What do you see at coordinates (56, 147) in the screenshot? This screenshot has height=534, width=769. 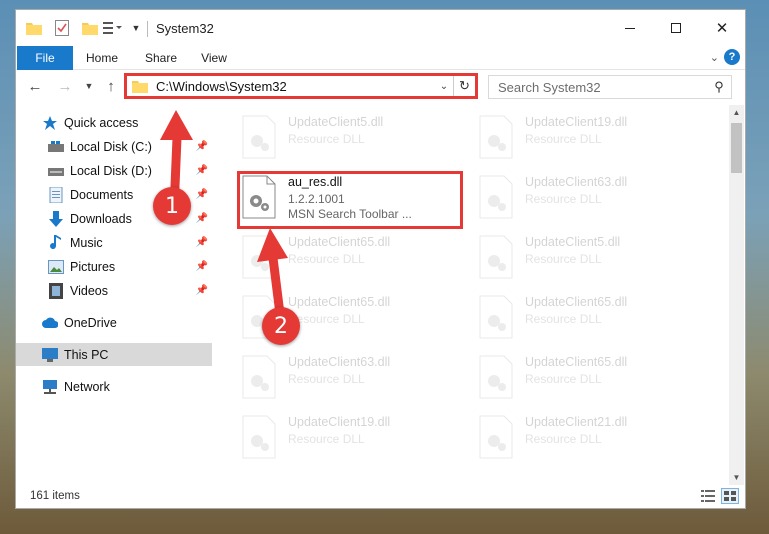 I see `drive-icon` at bounding box center [56, 147].